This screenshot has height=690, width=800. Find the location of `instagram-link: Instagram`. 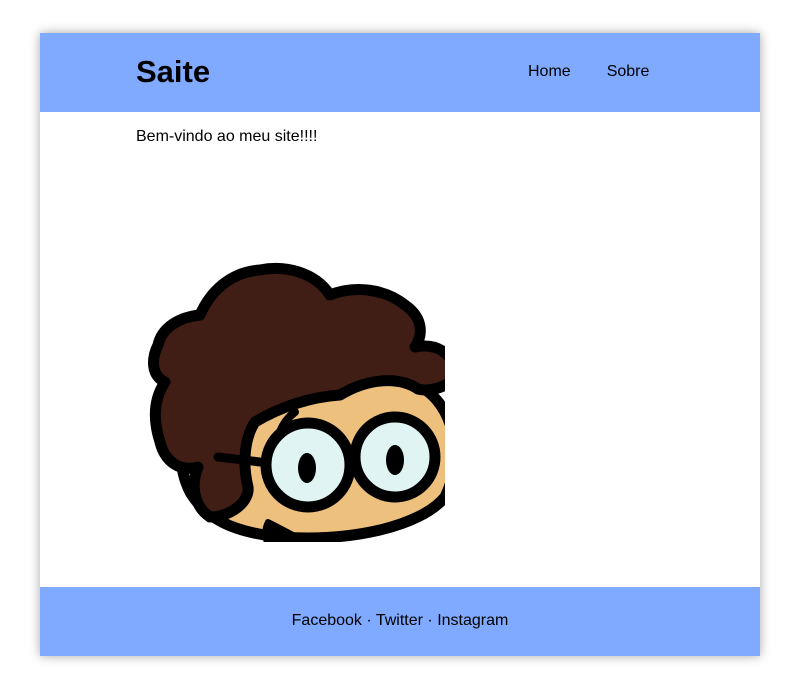

instagram-link: Instagram is located at coordinates (472, 620).